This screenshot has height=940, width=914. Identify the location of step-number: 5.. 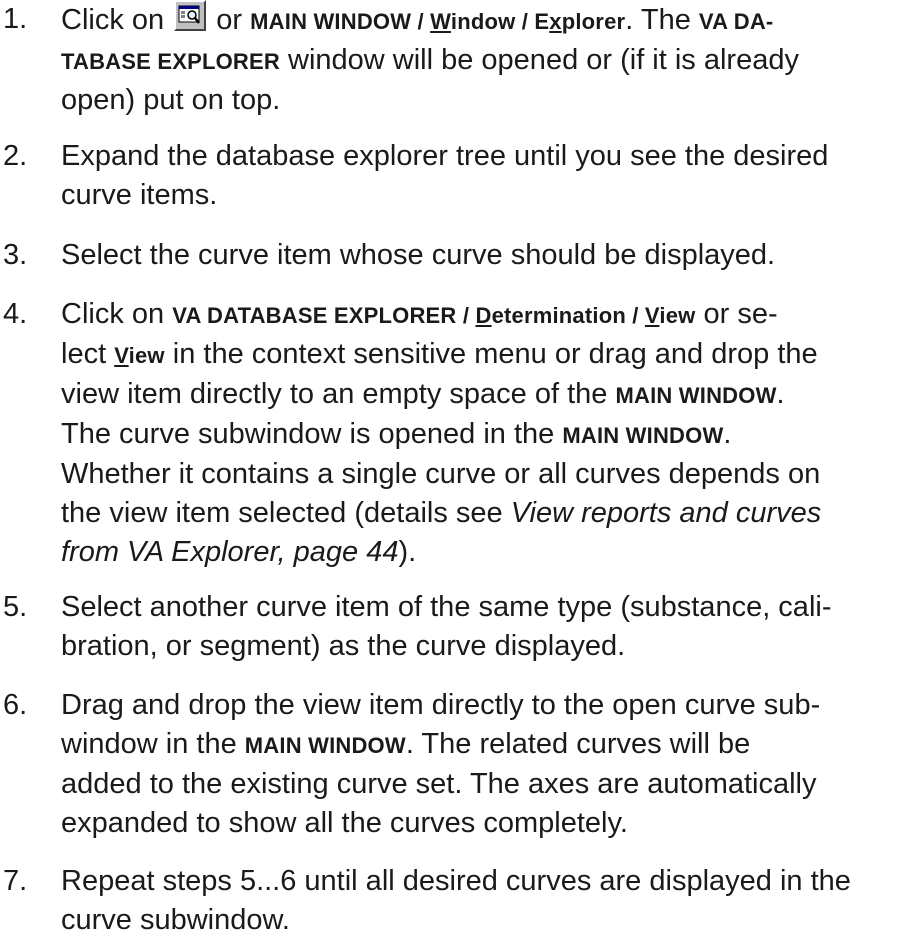
(15, 607).